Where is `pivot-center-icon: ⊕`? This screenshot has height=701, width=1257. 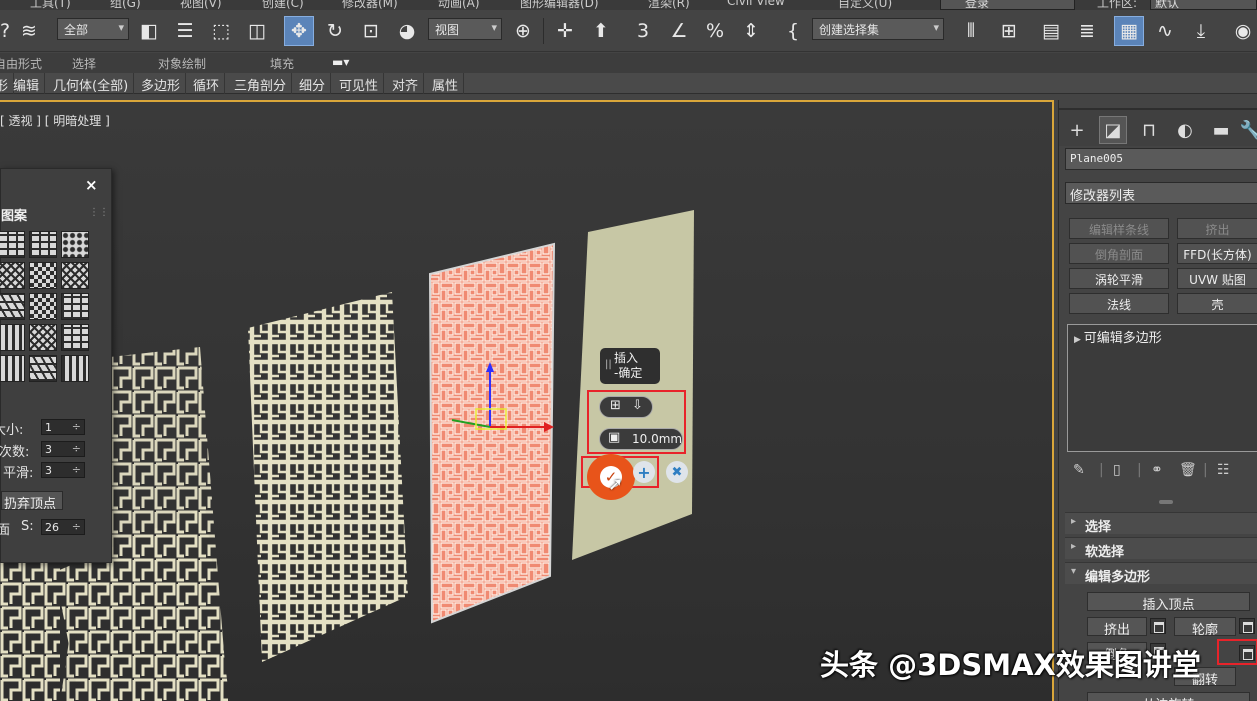
pivot-center-icon: ⊕ is located at coordinates (523, 31).